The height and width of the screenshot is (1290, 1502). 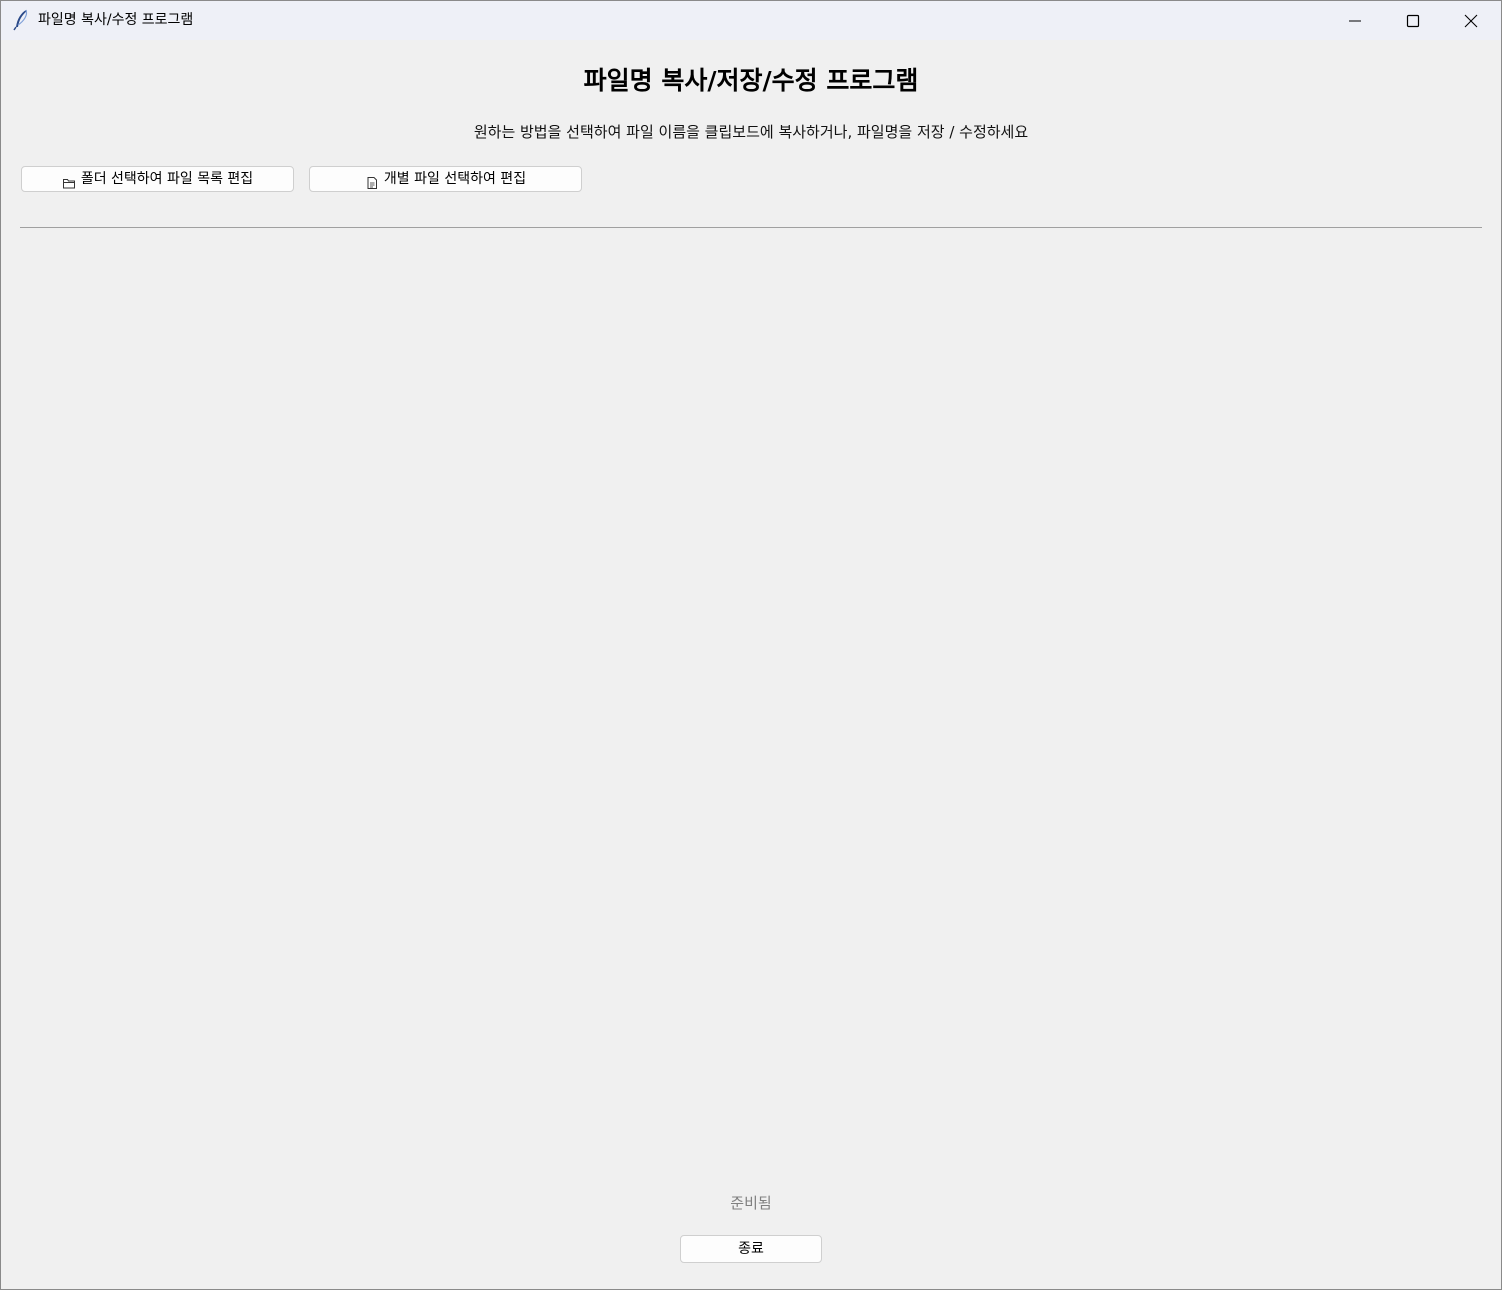 What do you see at coordinates (167, 179) in the screenshot?
I see `select-folder-label: 폴더 선택하여 파일 목록 편집` at bounding box center [167, 179].